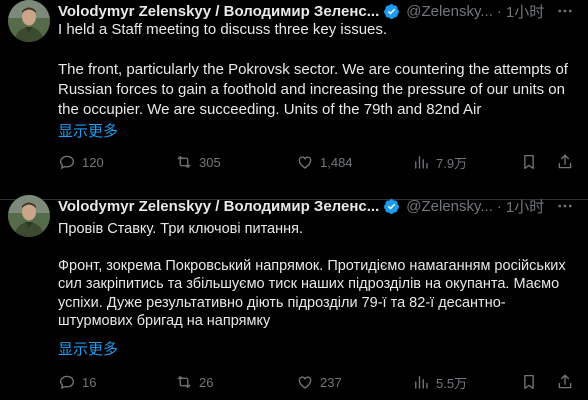 The width and height of the screenshot is (588, 400). I want to click on retweet-button: 26, so click(194, 382).